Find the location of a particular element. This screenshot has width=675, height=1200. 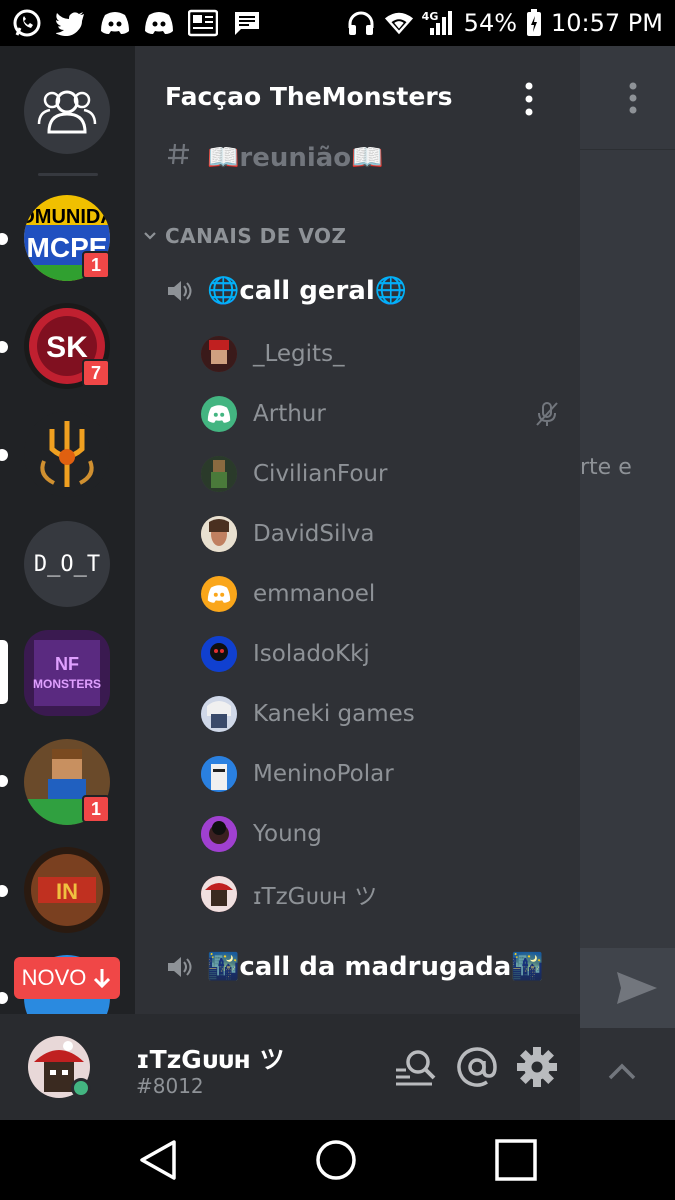

account-tag: #8012 is located at coordinates (170, 1086).